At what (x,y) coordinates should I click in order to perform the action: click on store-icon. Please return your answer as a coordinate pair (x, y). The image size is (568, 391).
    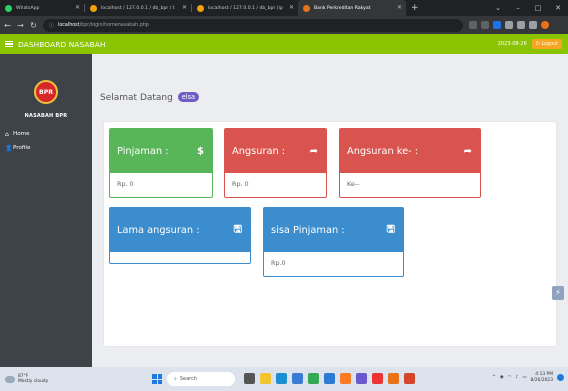
    Looking at the image, I should click on (297, 378).